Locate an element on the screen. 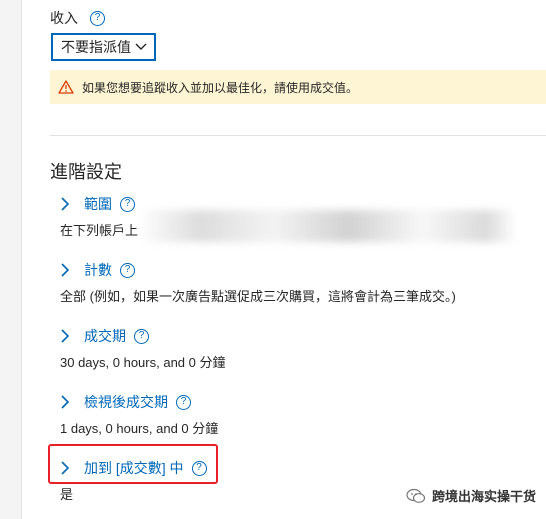 The image size is (546, 519). setting-scope: 範圍 ? 在下列帳戶上 is located at coordinates (99, 216).